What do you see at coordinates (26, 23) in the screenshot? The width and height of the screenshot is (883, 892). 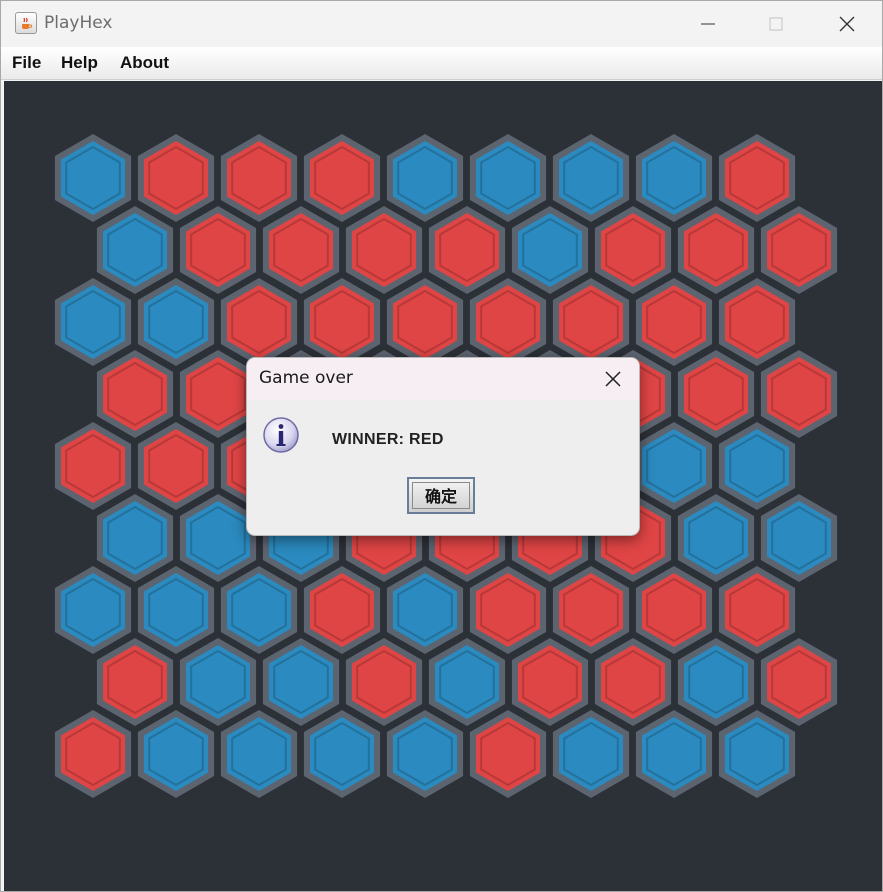 I see `java-cup-icon` at bounding box center [26, 23].